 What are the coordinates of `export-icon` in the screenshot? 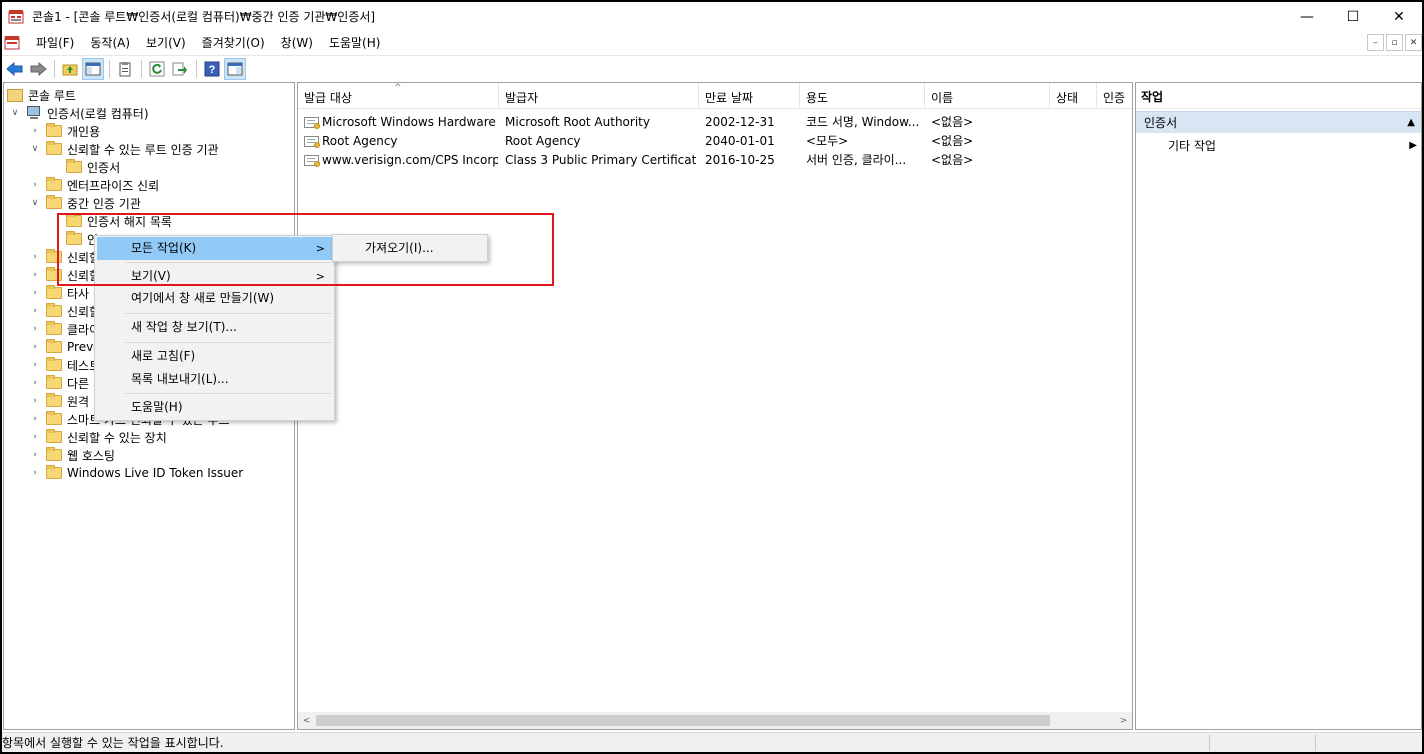 It's located at (180, 69).